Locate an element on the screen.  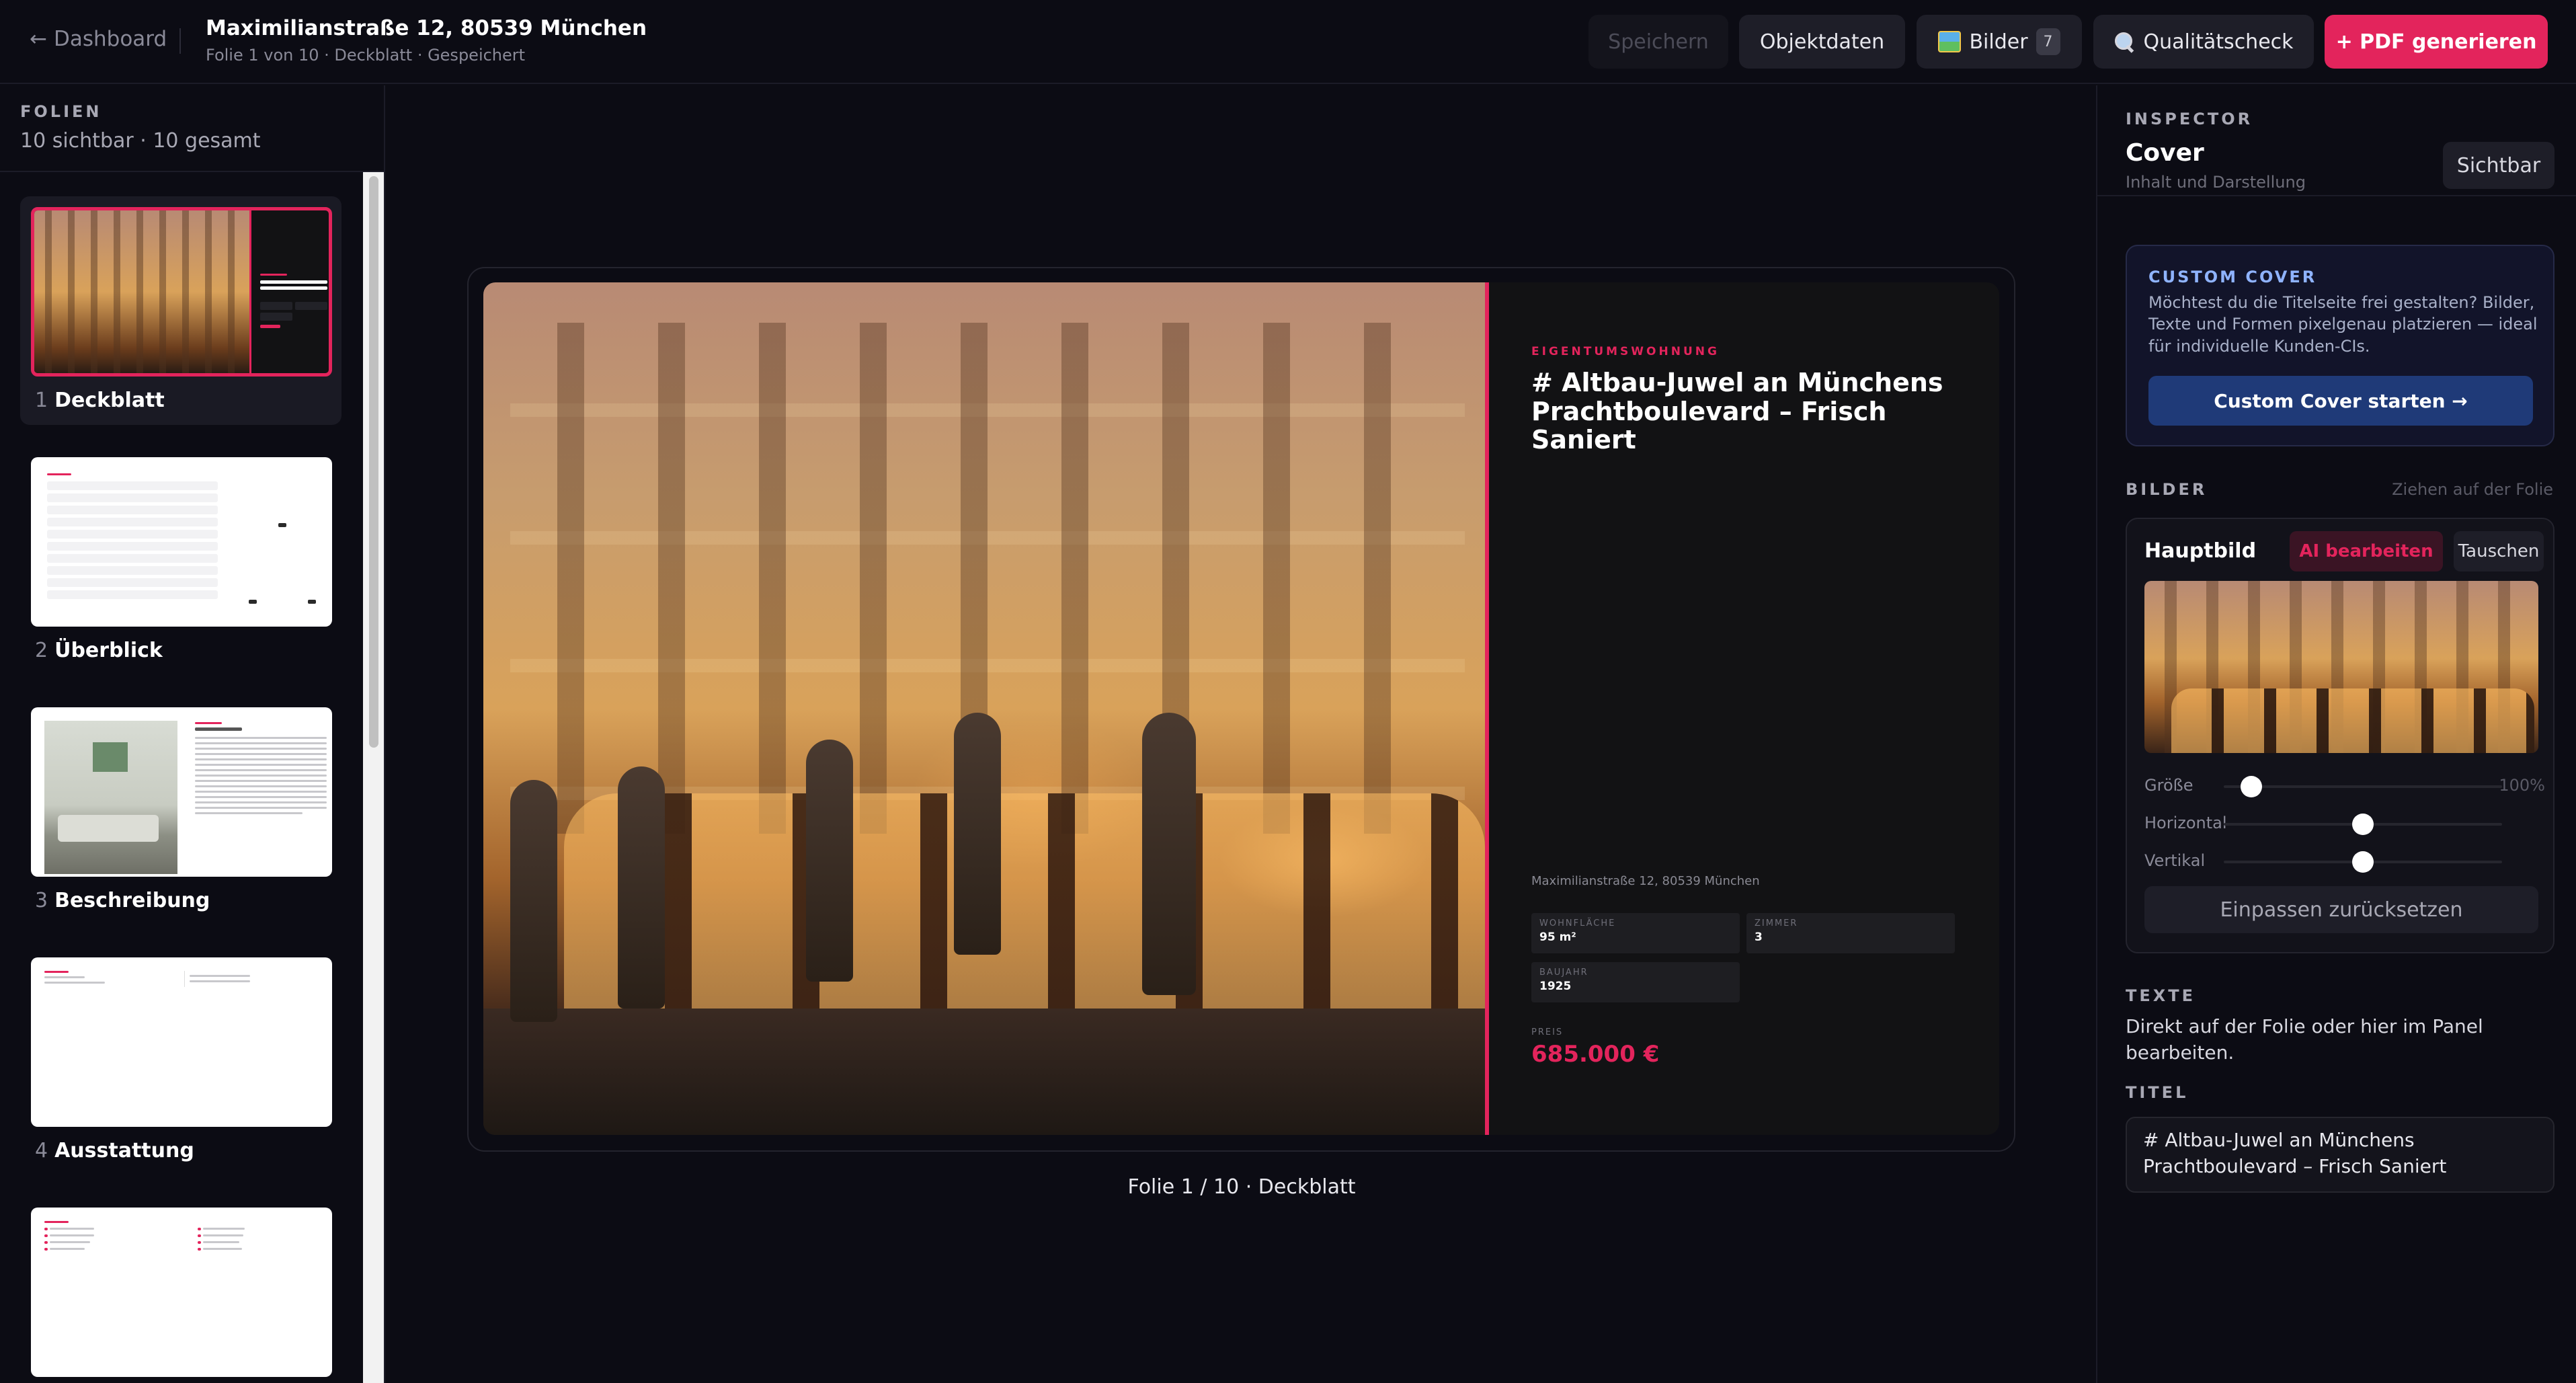
slide-thumbnail-2: 2 Überblick is located at coordinates (180, 560).